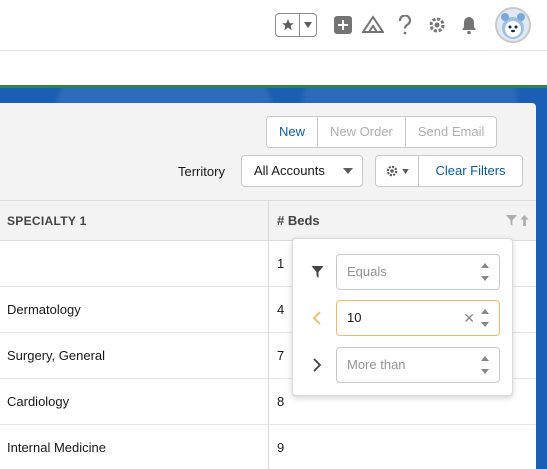 The width and height of the screenshot is (547, 469). What do you see at coordinates (273, 69) in the screenshot?
I see `navigation-bar` at bounding box center [273, 69].